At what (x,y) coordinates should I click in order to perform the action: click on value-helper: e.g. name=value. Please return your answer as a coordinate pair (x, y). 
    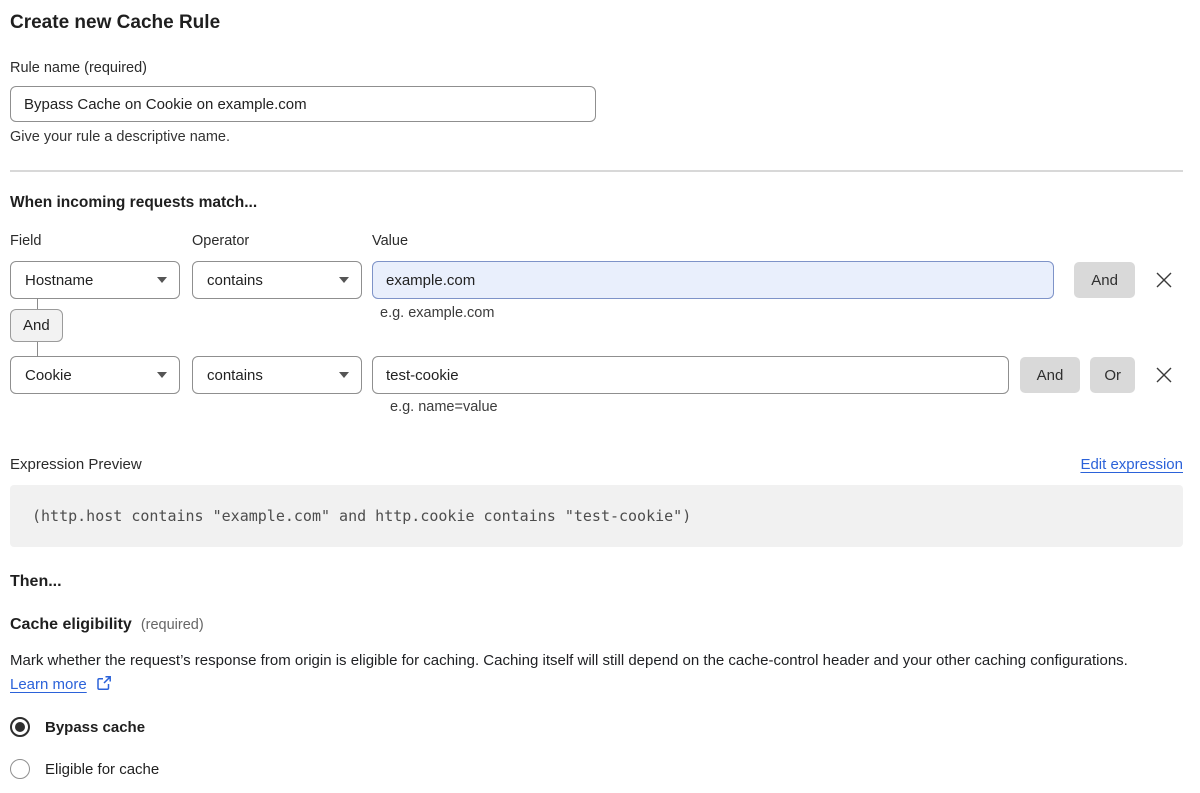
    Looking at the image, I should click on (444, 407).